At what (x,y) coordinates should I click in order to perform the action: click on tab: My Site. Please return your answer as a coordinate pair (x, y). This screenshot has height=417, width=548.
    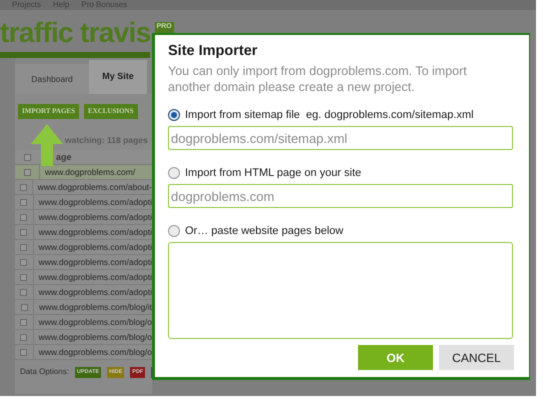
    Looking at the image, I should click on (118, 77).